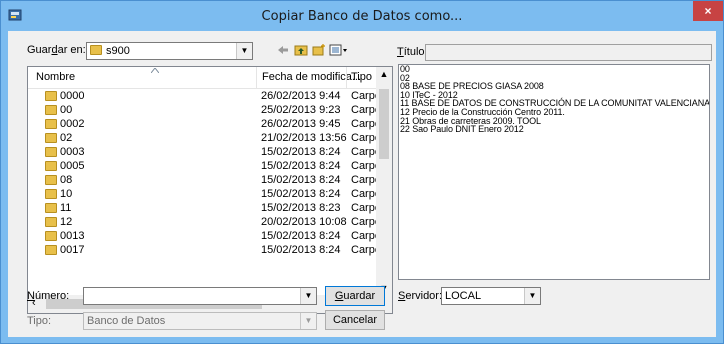 The image size is (724, 344). I want to click on title-bar: Copiar Banco de Datos como... ×, so click(362, 16).